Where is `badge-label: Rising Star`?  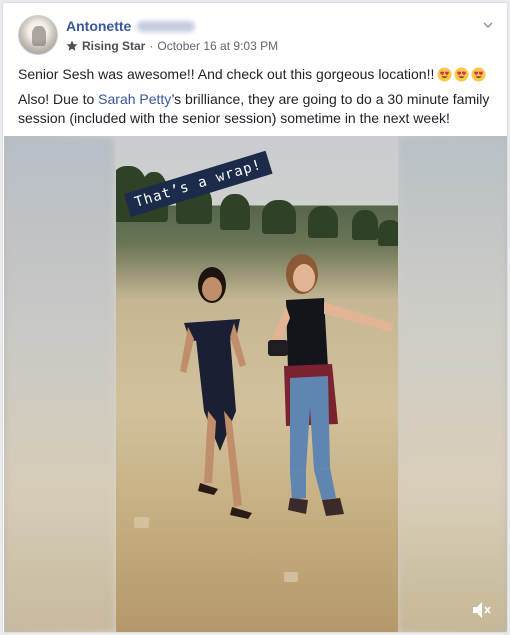
badge-label: Rising Star is located at coordinates (114, 46).